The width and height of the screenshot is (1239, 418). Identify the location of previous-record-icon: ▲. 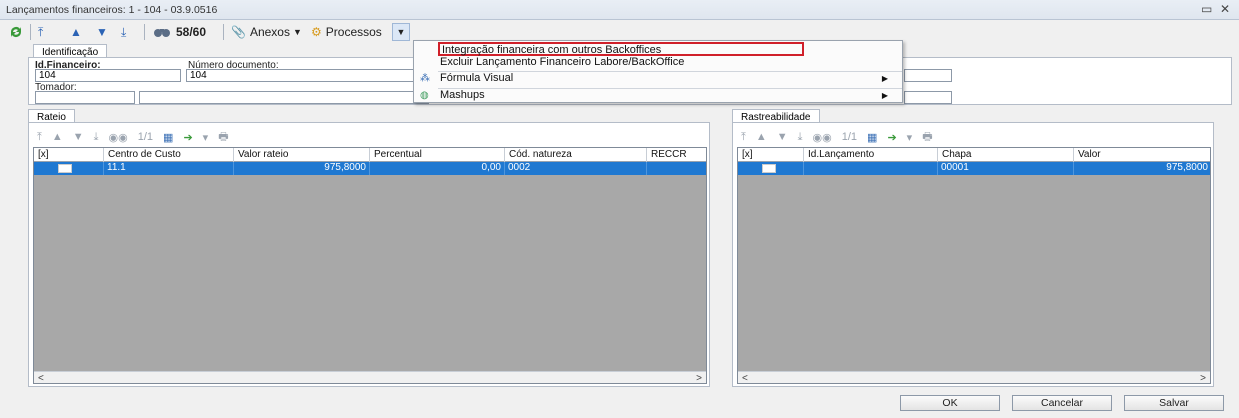
(76, 32).